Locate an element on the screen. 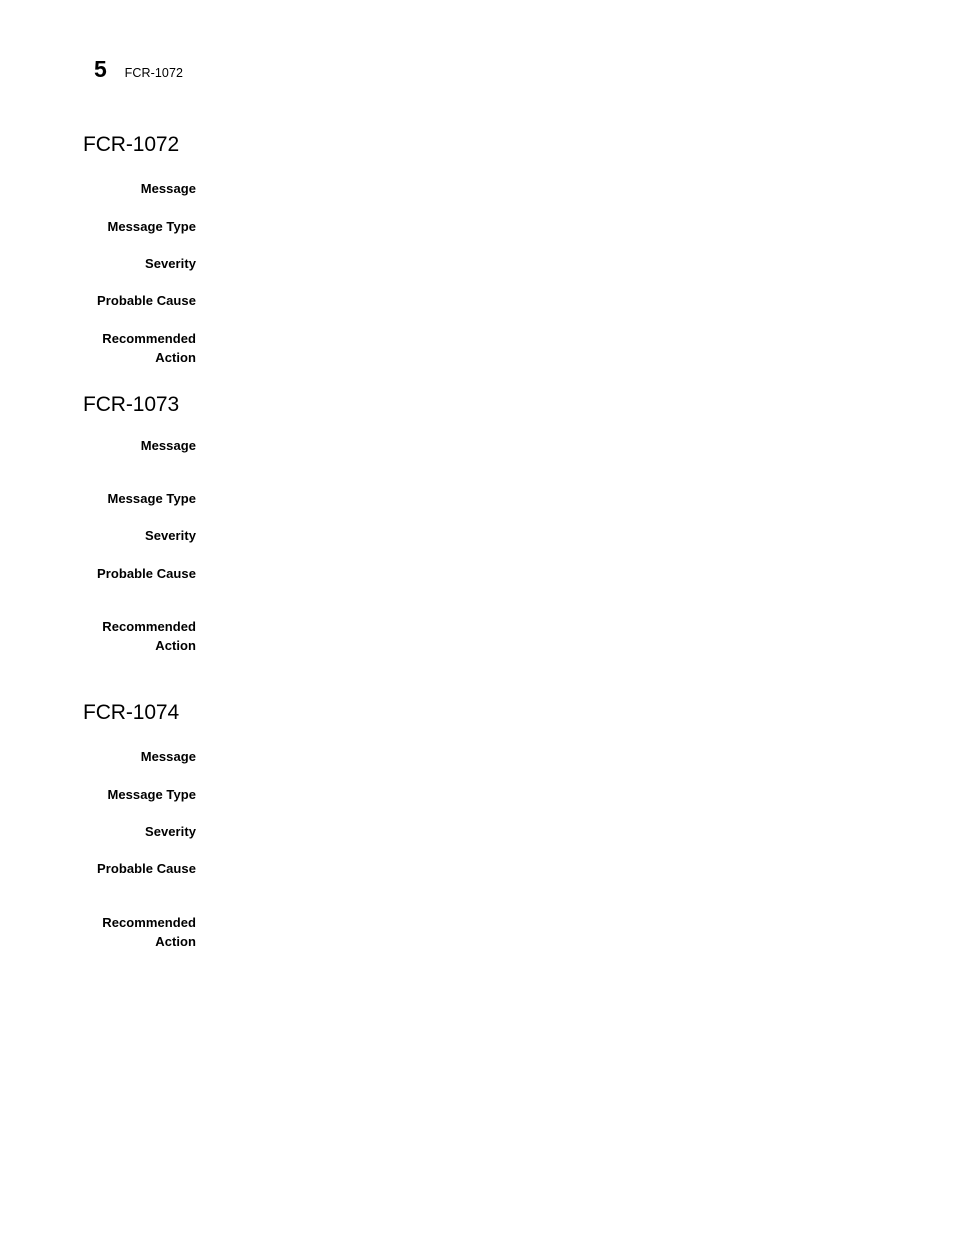 The image size is (954, 1235). header-chapter-label: FCR-1072 is located at coordinates (154, 73).